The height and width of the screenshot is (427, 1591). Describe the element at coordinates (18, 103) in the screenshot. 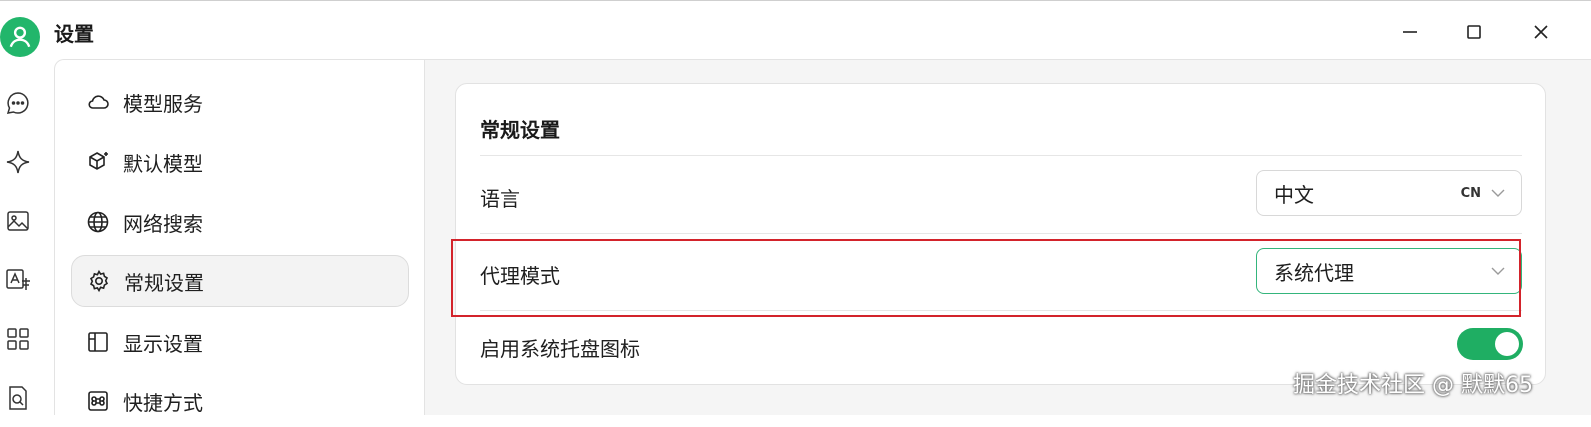

I see `chat-icon` at that location.